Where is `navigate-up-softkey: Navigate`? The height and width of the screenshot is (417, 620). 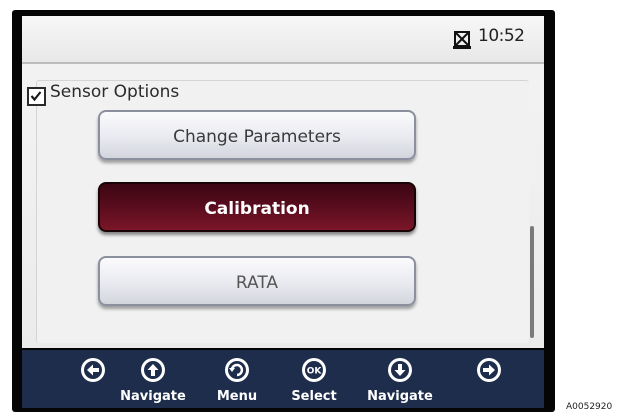
navigate-up-softkey: Navigate is located at coordinates (153, 380).